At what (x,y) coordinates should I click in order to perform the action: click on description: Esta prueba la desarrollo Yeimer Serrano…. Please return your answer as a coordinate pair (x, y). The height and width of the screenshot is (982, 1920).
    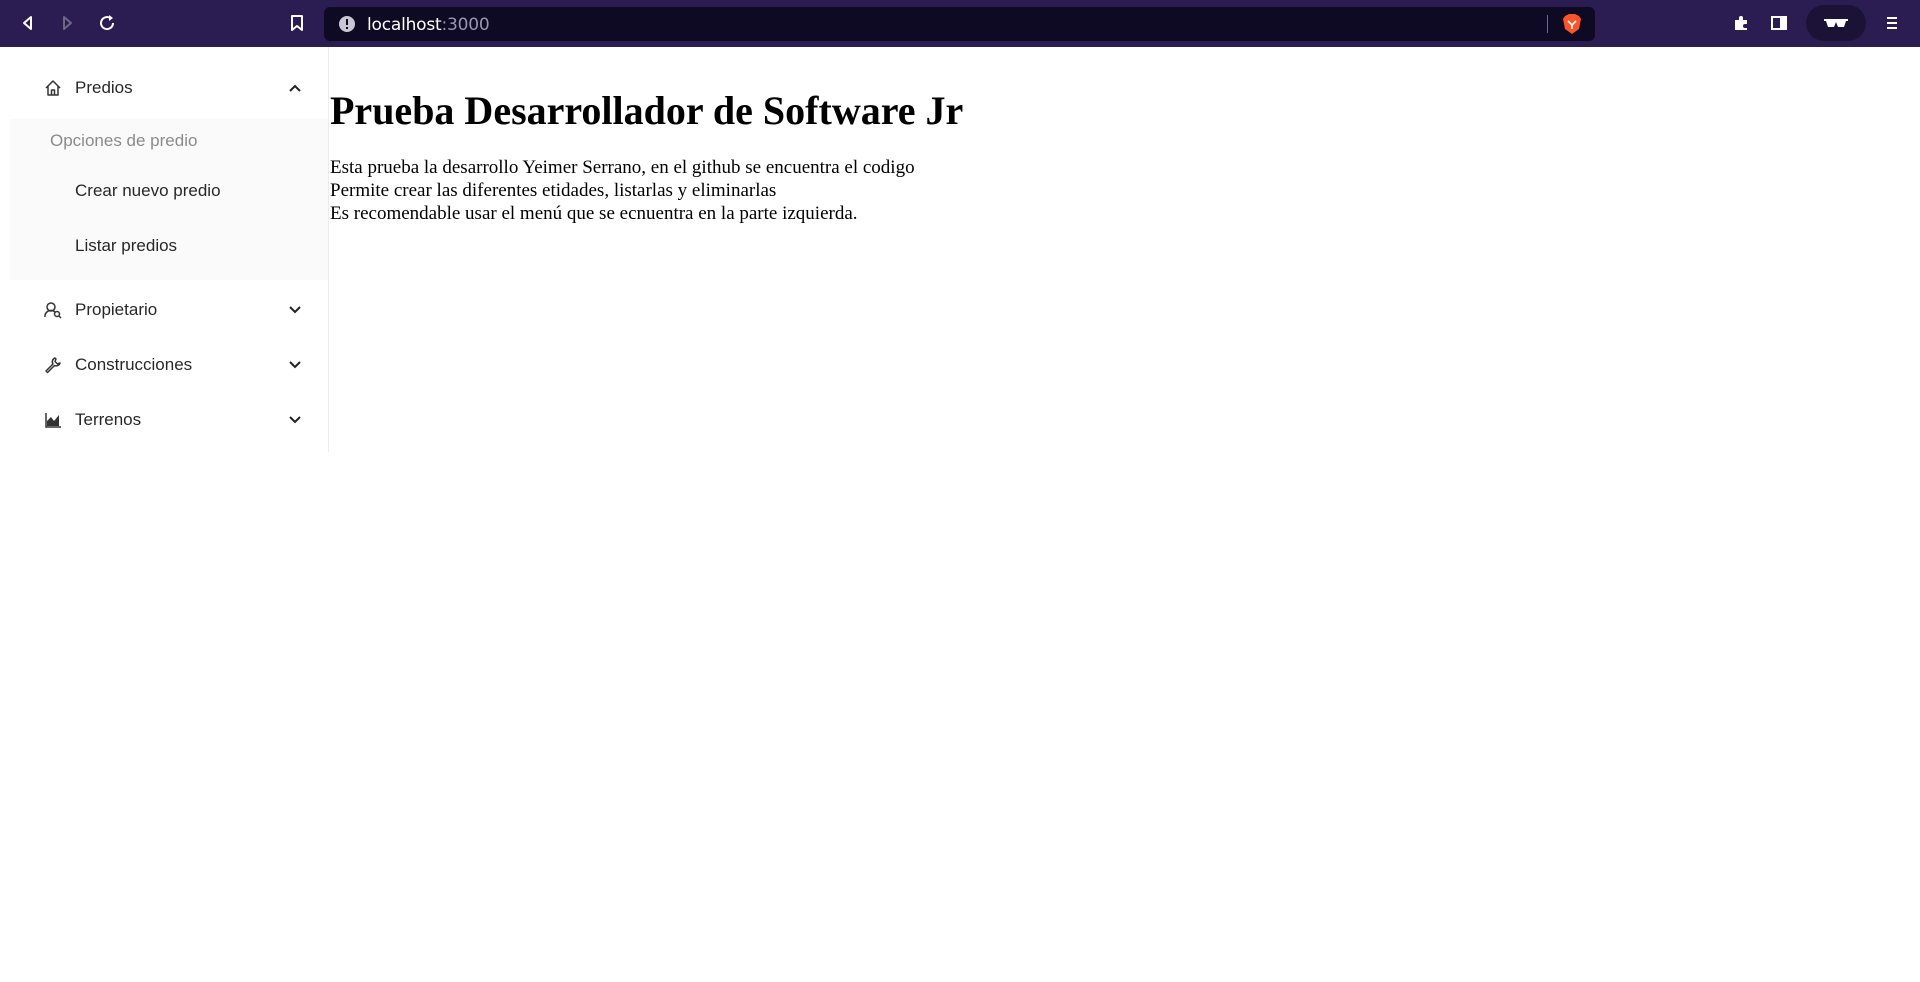
    Looking at the image, I should click on (1120, 190).